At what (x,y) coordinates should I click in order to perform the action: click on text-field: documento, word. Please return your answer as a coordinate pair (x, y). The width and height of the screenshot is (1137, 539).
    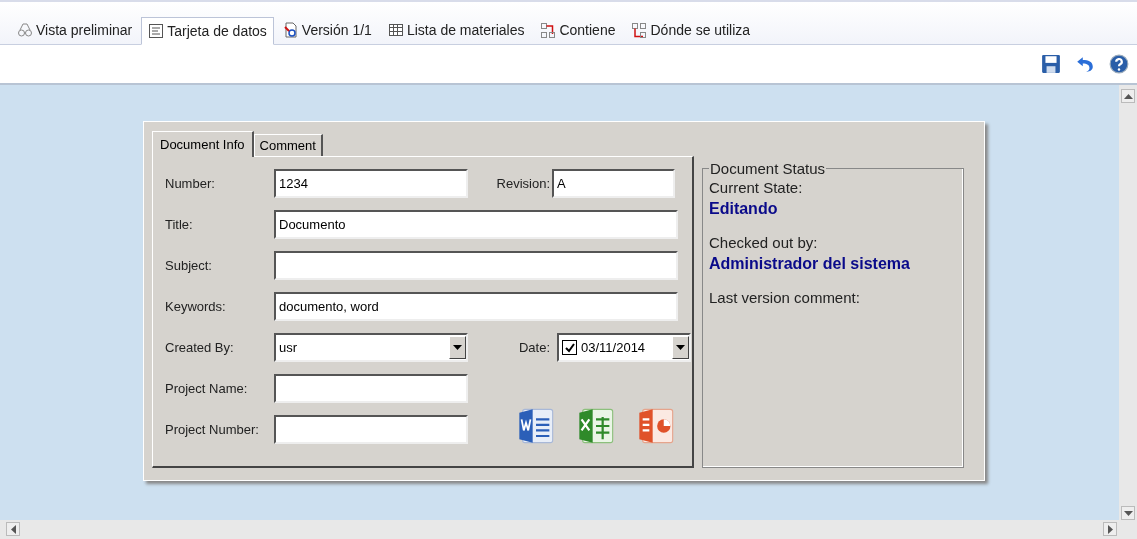
    Looking at the image, I should click on (476, 306).